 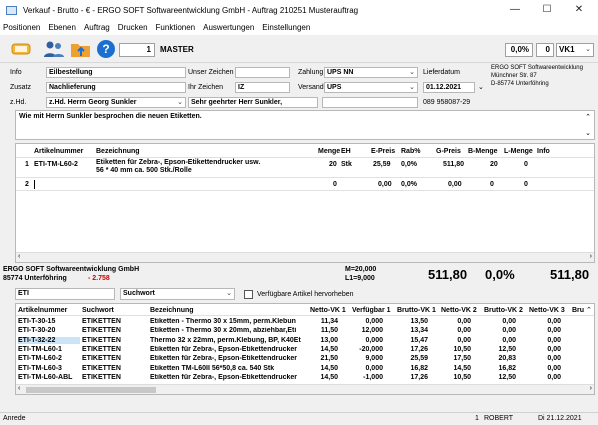 What do you see at coordinates (346, 151) in the screenshot?
I see `col-eh: EH` at bounding box center [346, 151].